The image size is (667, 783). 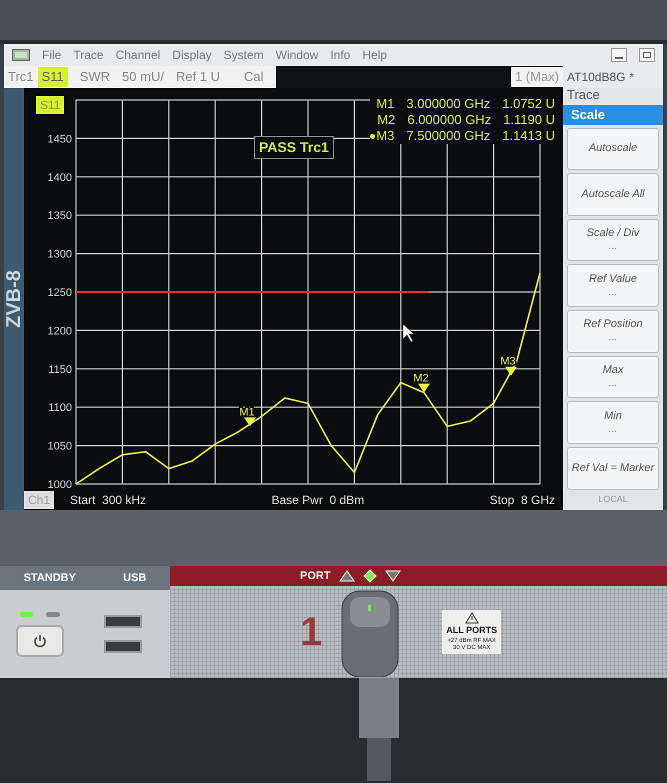 What do you see at coordinates (382, 136) in the screenshot?
I see `marker-name: M3` at bounding box center [382, 136].